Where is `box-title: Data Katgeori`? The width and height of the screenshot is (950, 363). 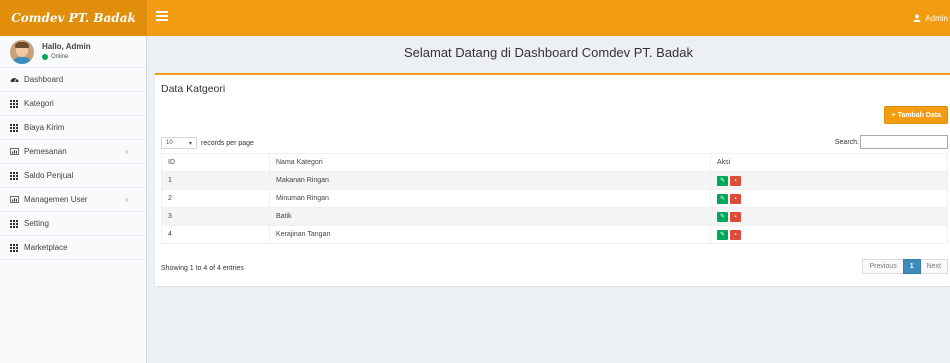
box-title: Data Katgeori is located at coordinates (193, 89).